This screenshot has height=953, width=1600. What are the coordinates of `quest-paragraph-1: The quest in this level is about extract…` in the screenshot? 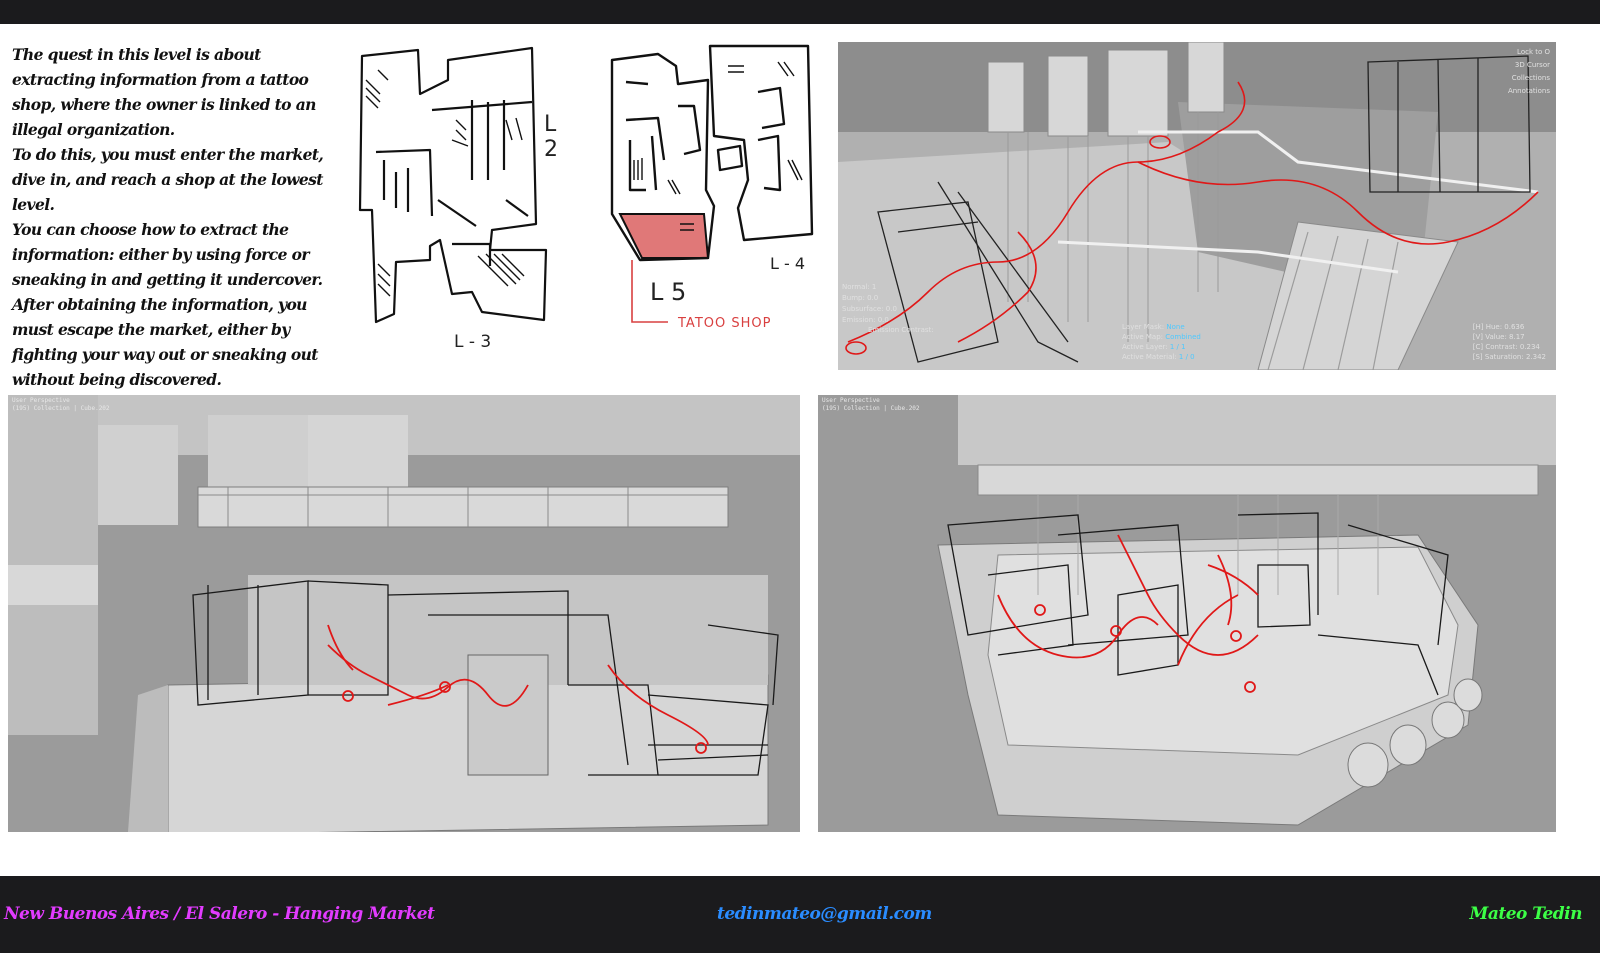 It's located at (164, 92).